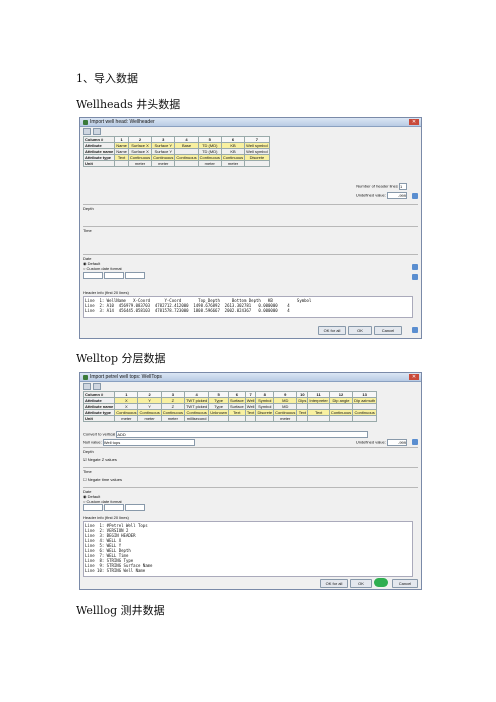  I want to click on undefined-label: Undefined value:, so click(370, 442).